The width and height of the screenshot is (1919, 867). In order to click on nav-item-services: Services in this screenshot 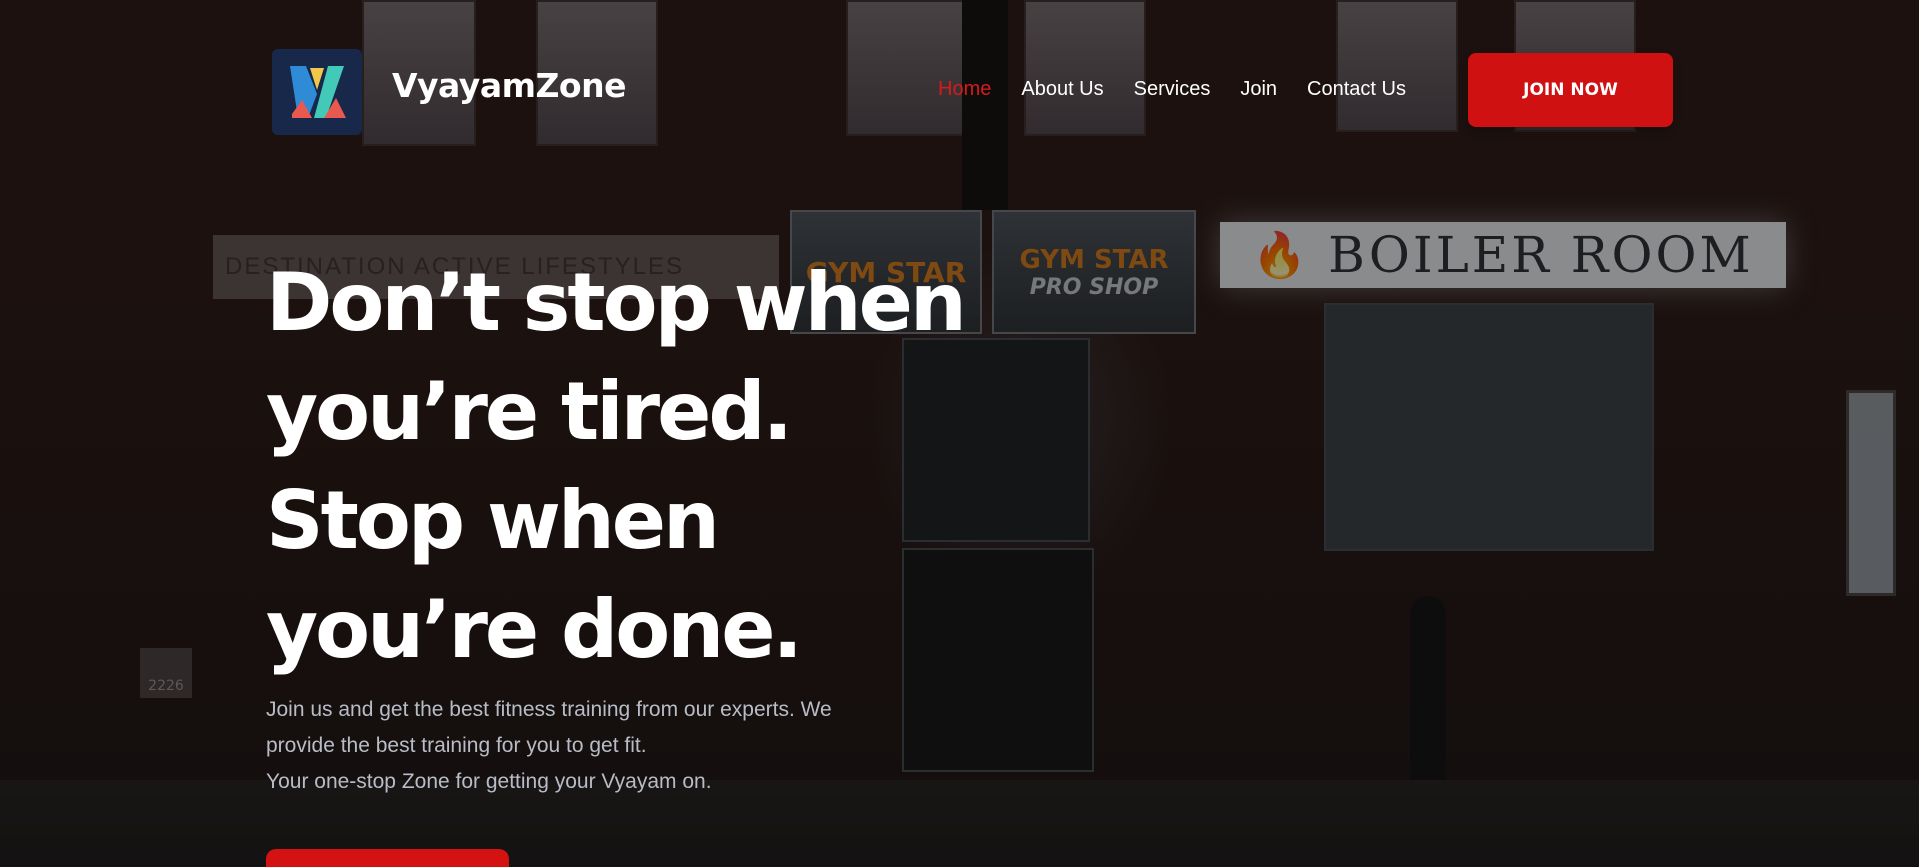, I will do `click(1172, 89)`.